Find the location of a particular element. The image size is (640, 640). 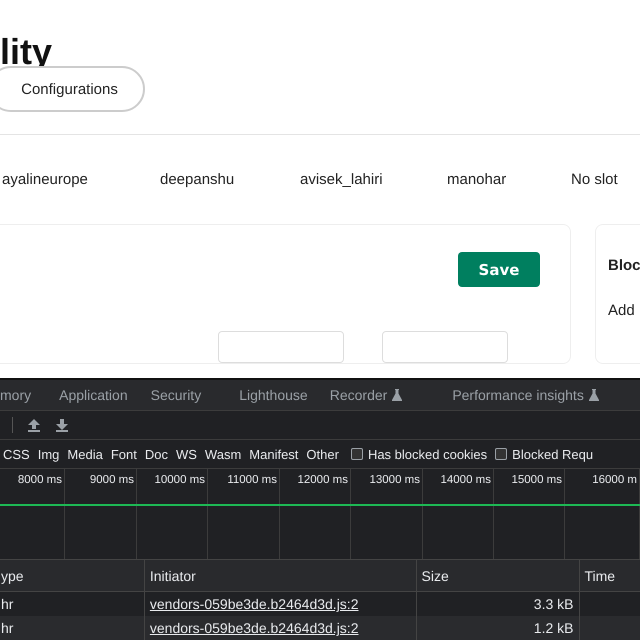

slot-name: deepanshu is located at coordinates (197, 179).